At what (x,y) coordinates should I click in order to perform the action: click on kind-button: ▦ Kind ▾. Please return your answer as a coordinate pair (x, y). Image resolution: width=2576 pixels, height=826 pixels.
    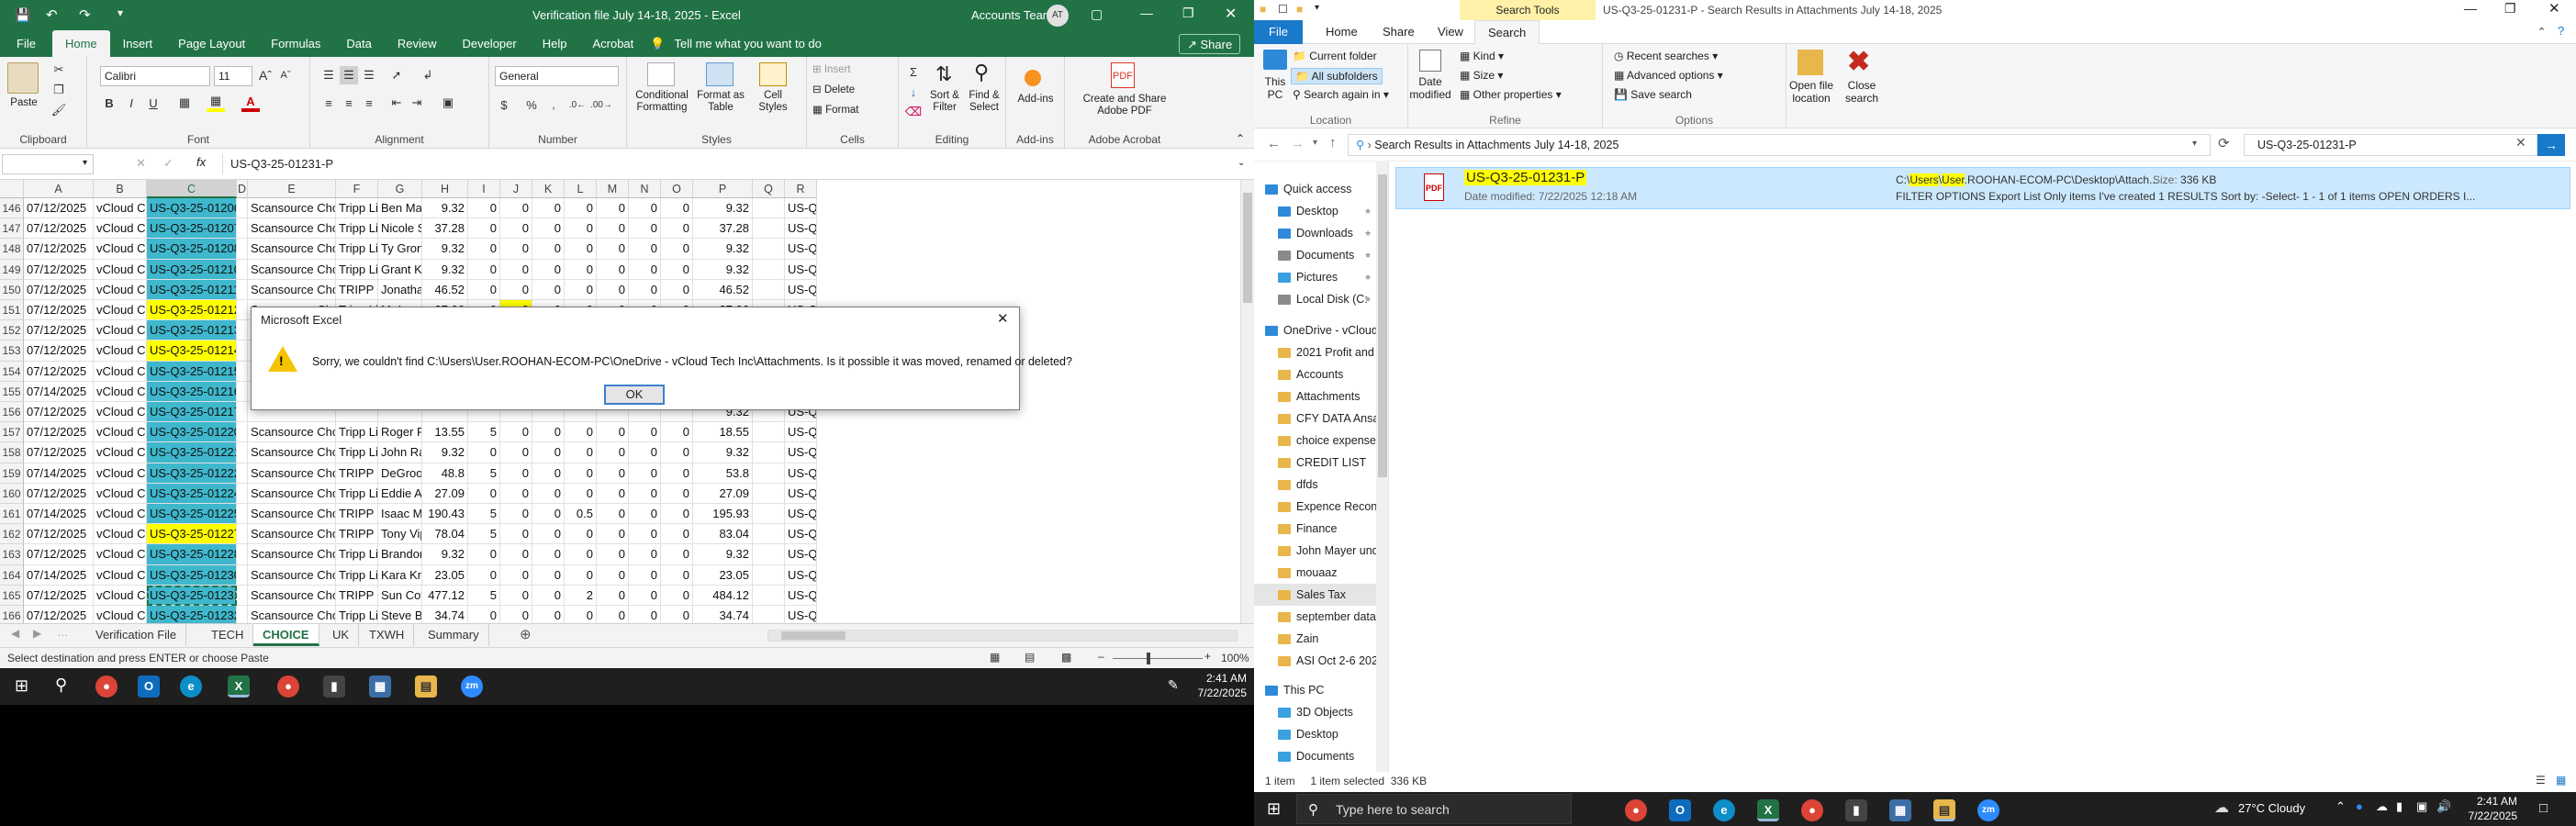
    Looking at the image, I should click on (1482, 56).